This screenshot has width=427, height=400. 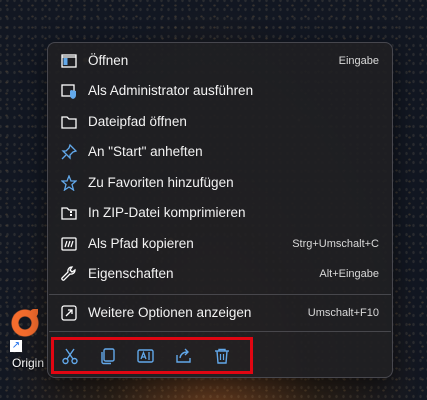 I want to click on share-button, so click(x=184, y=356).